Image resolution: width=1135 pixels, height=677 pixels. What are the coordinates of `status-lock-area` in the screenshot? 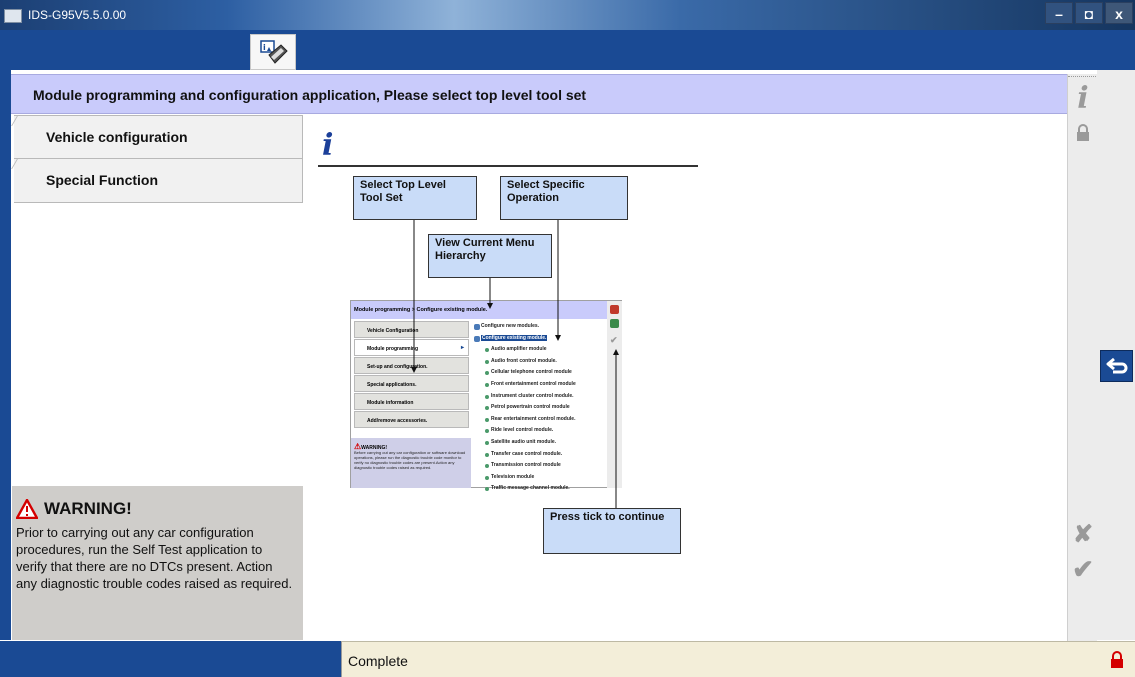 It's located at (1116, 659).